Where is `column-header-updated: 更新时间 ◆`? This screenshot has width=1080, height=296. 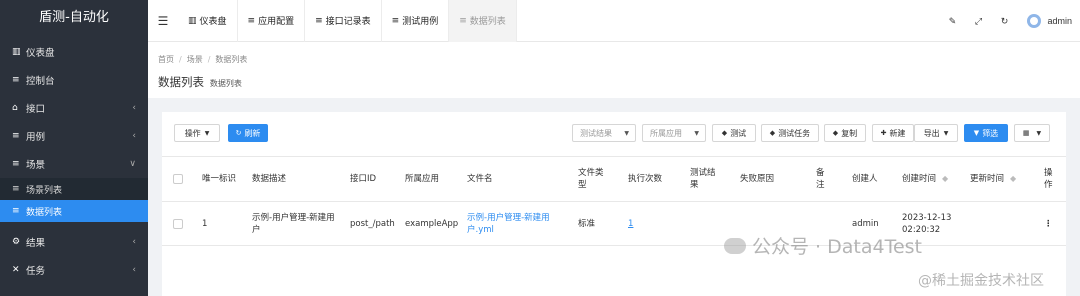 column-header-updated: 更新时间 ◆ is located at coordinates (1003, 179).